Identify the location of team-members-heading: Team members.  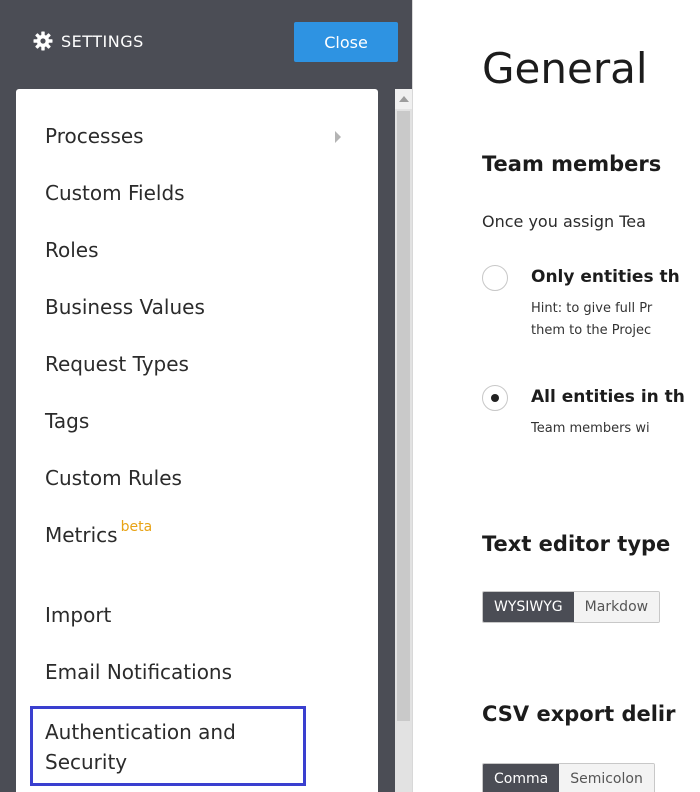
(572, 164).